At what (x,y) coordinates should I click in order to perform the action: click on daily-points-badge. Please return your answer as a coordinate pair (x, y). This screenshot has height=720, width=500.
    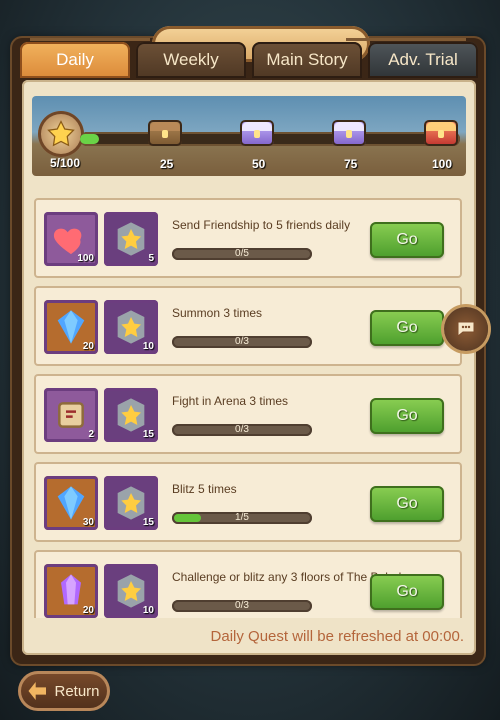
    Looking at the image, I should click on (61, 134).